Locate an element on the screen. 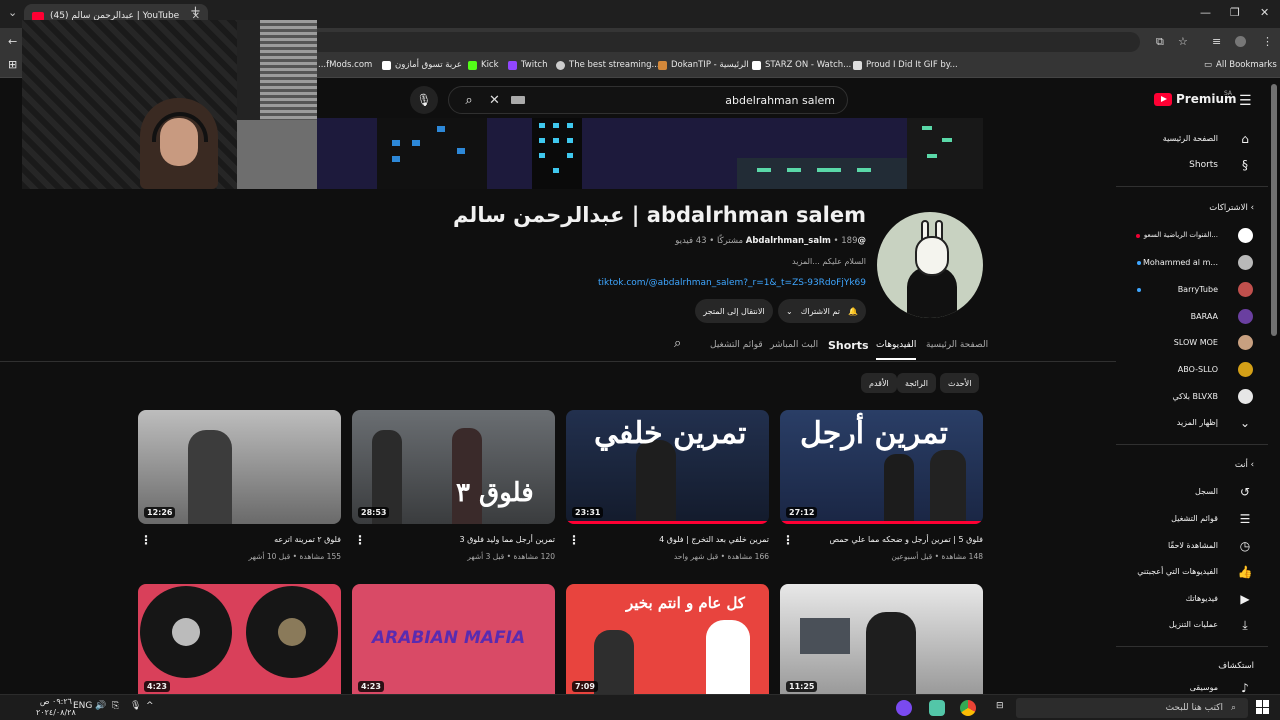 This screenshot has height=720, width=1280. sidebar-item-shorts: Shorts is located at coordinates (1203, 165).